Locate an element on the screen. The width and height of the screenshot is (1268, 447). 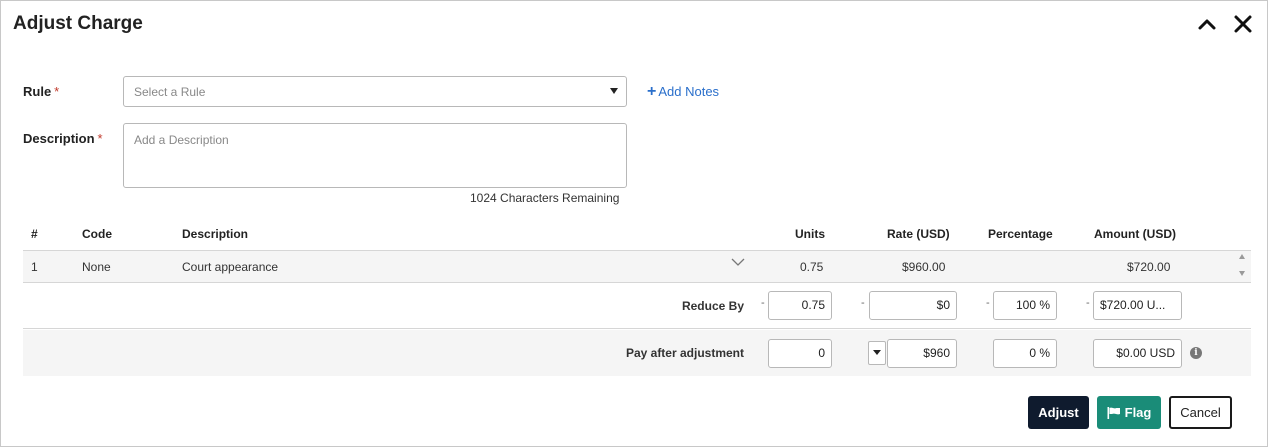
header-code: Code is located at coordinates (97, 234).